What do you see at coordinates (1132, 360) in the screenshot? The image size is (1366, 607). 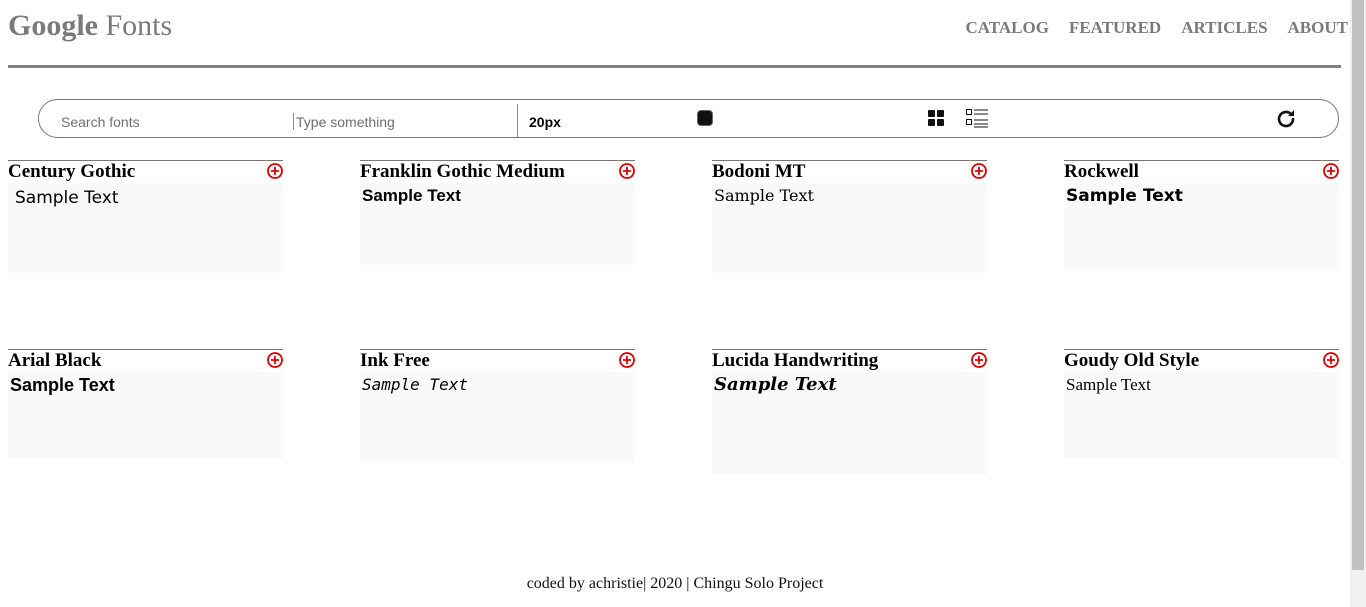 I see `font-name: Goudy Old Style` at bounding box center [1132, 360].